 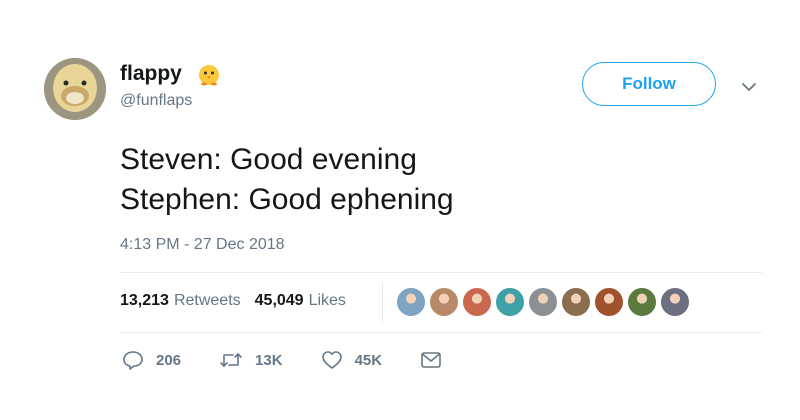 What do you see at coordinates (133, 360) in the screenshot?
I see `reply-icon` at bounding box center [133, 360].